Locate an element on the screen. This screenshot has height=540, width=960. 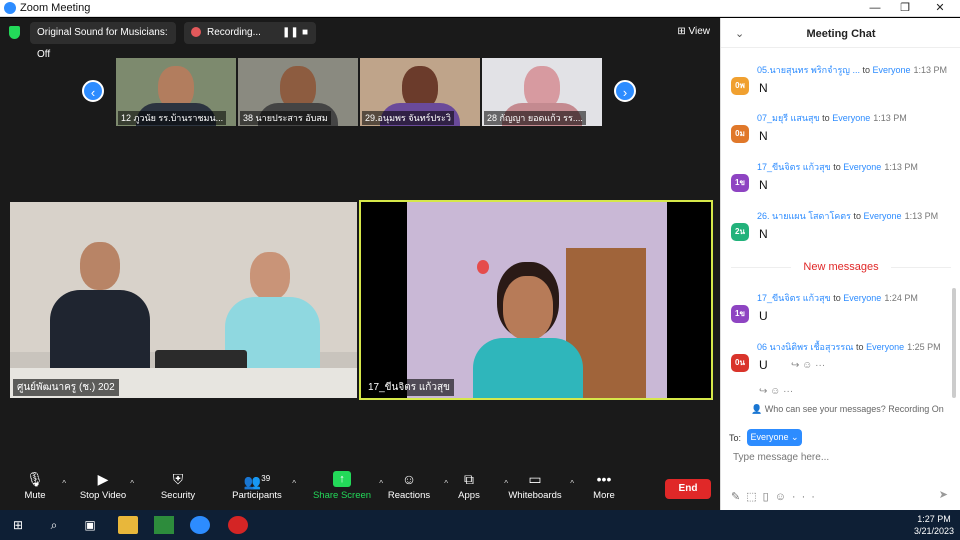
minimize-button: — is located at coordinates (875, 8).